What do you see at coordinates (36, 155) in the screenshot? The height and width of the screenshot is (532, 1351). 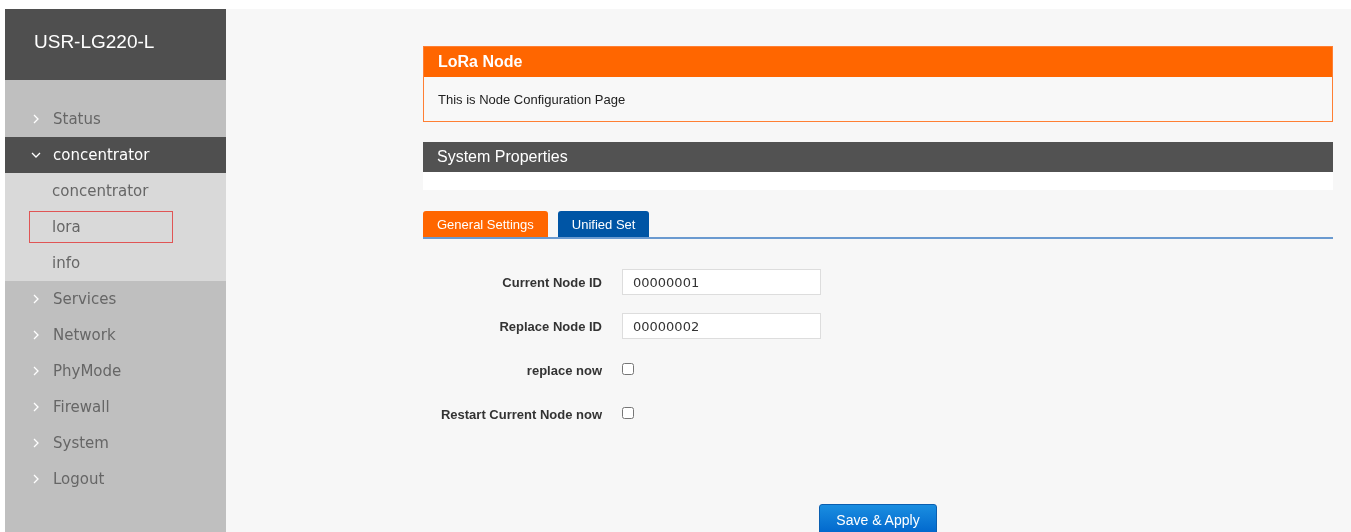 I see `chevron-down-icon` at bounding box center [36, 155].